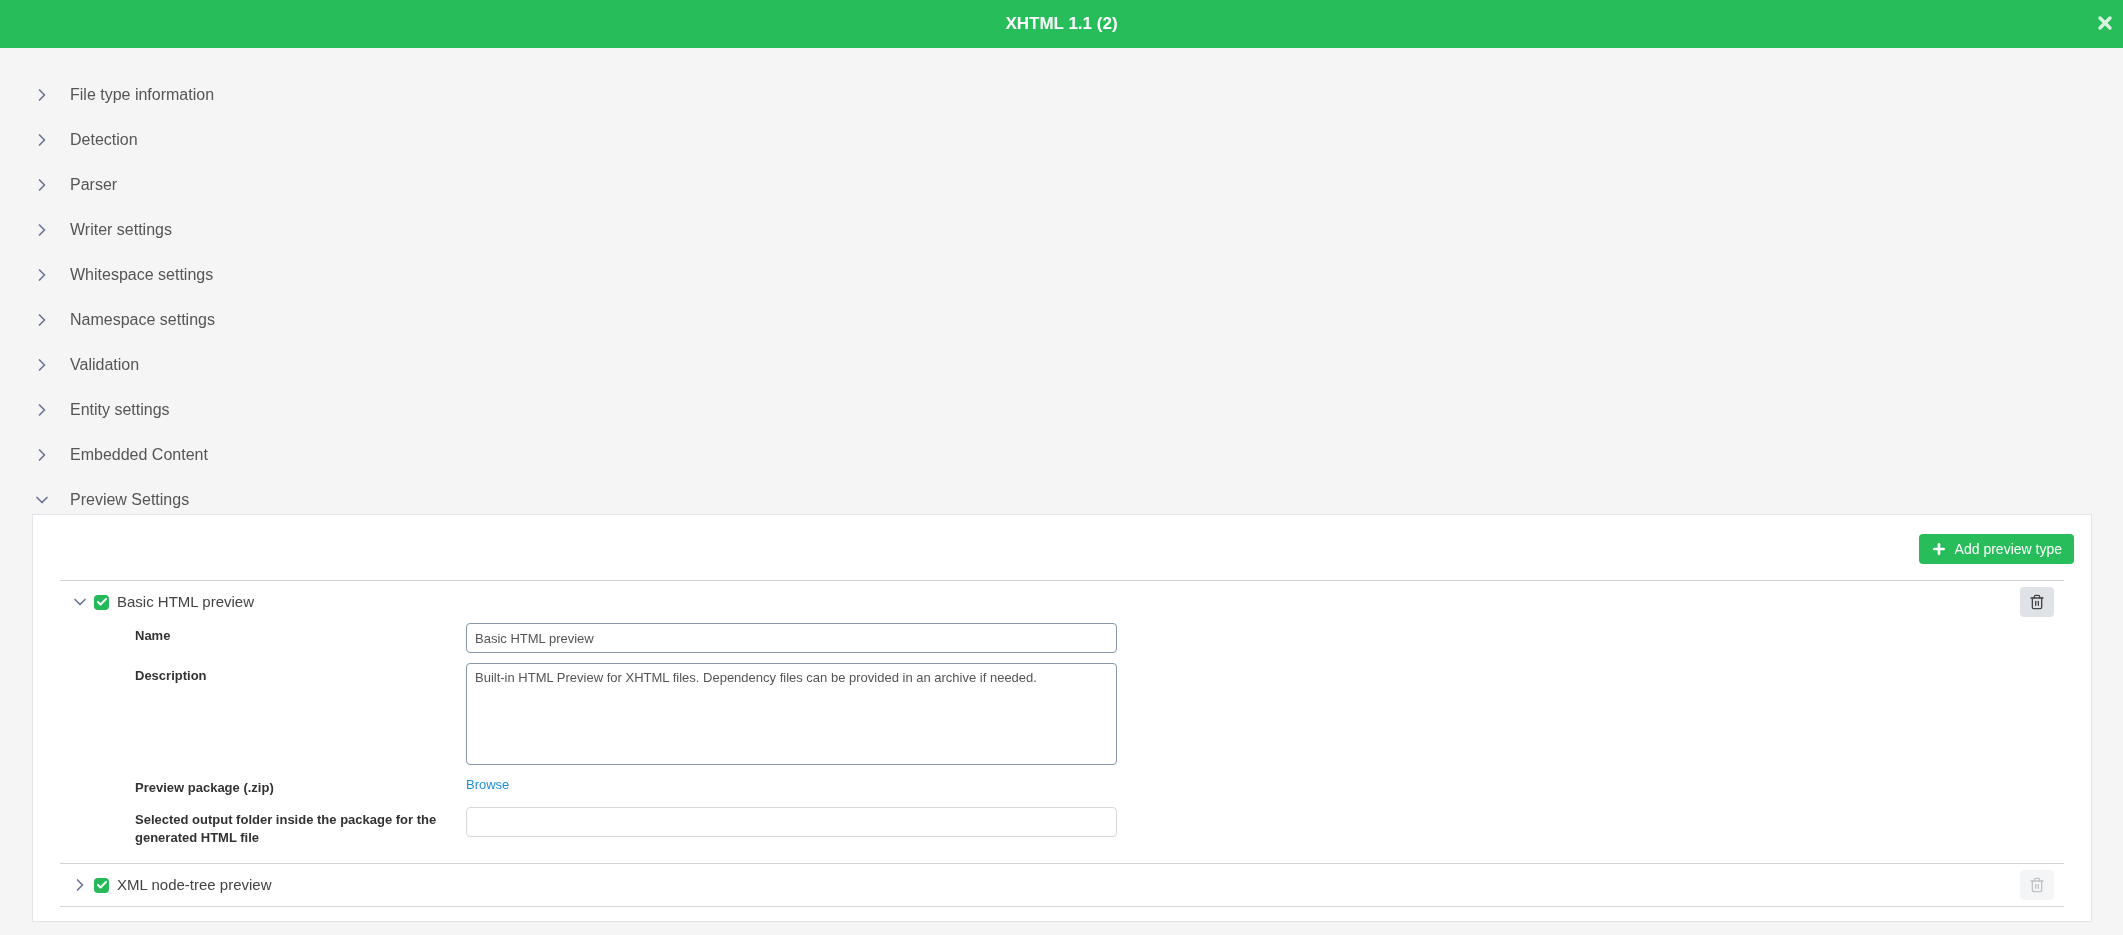 This screenshot has width=2123, height=935. Describe the element at coordinates (1938, 549) in the screenshot. I see `plus-icon` at that location.